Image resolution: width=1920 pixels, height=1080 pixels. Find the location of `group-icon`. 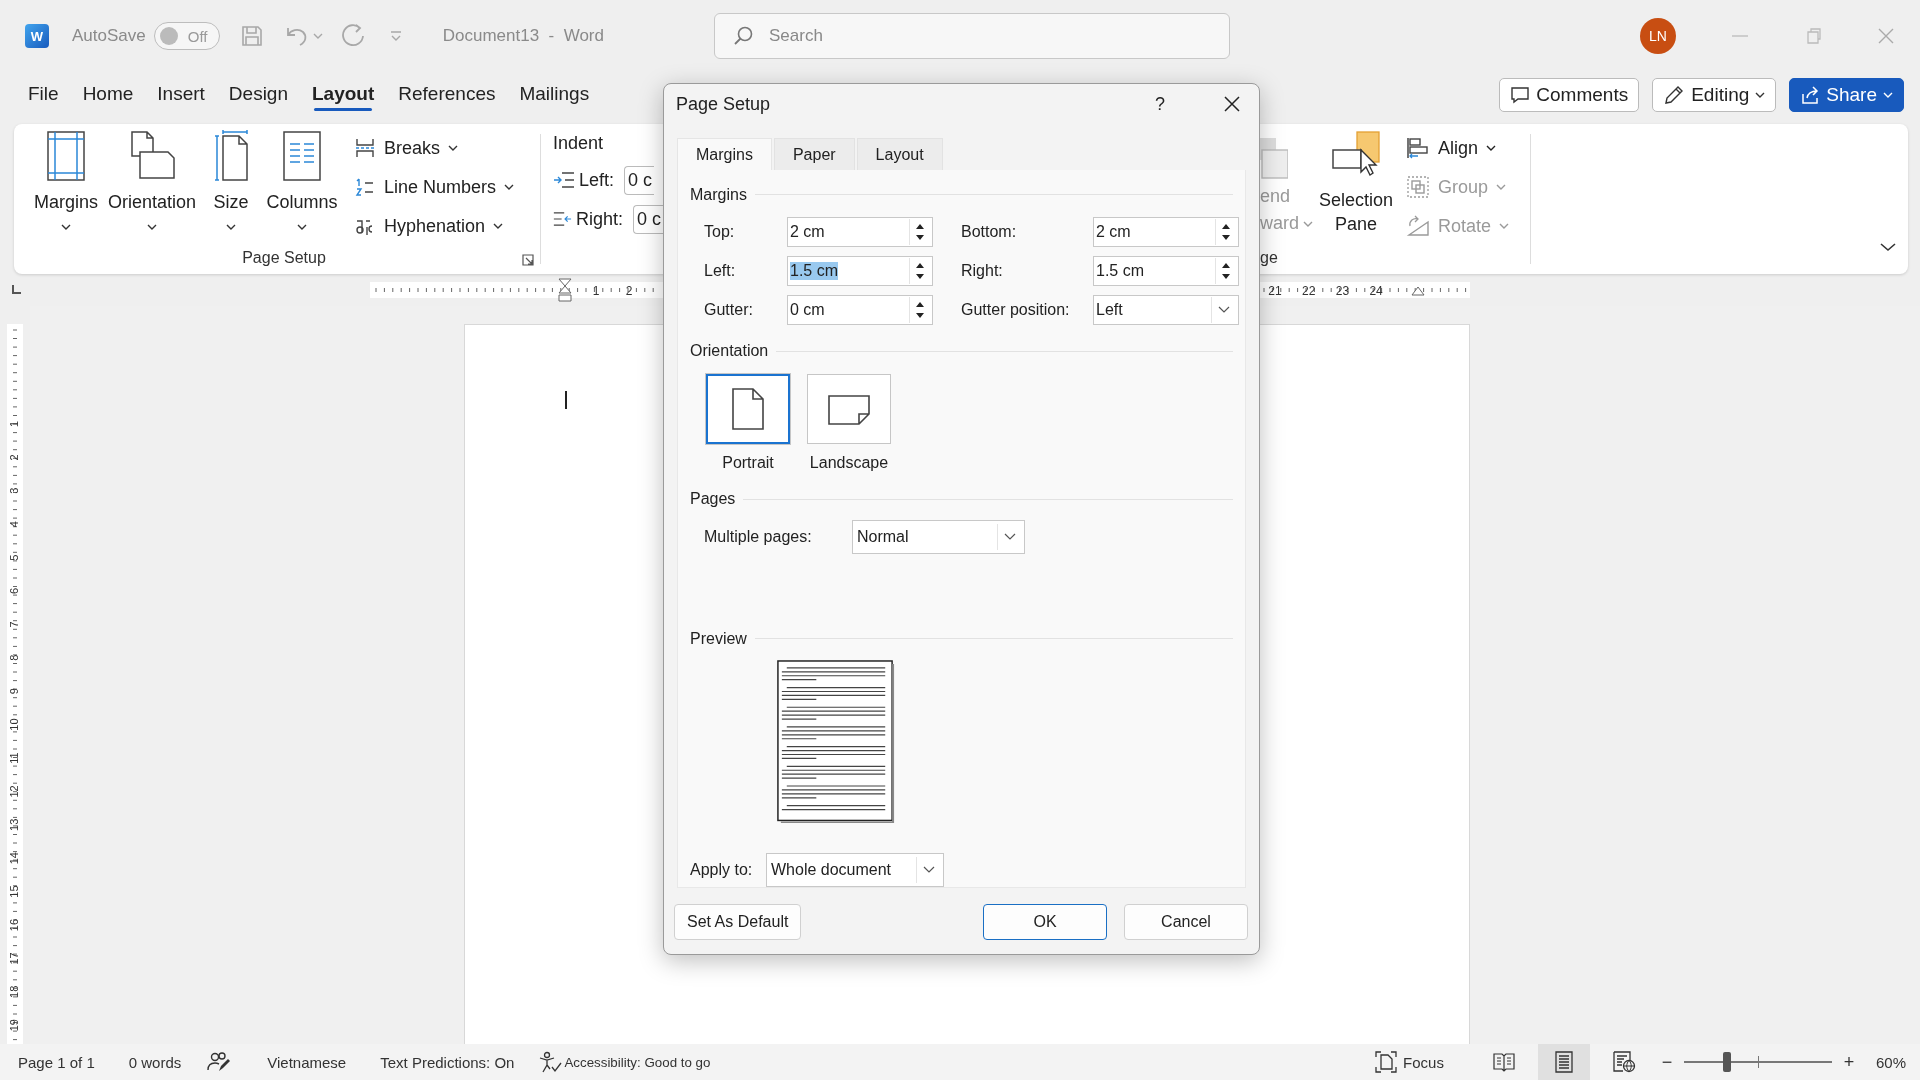

group-icon is located at coordinates (1418, 187).